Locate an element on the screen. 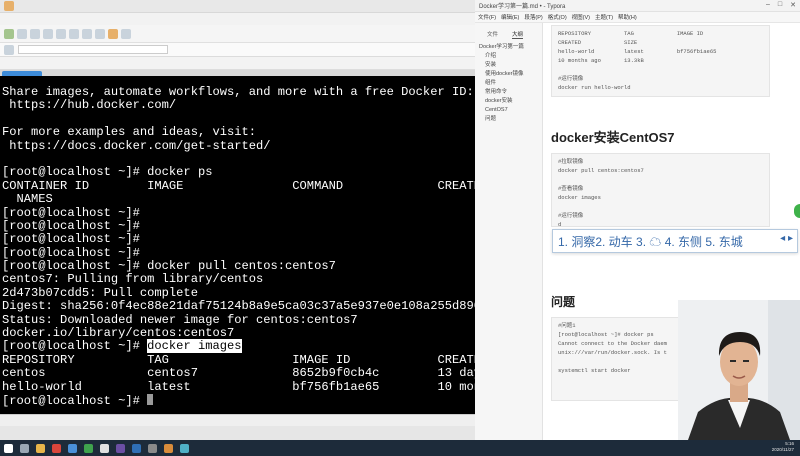 This screenshot has width=800, height=456. selected-command: docker images is located at coordinates (194, 346).